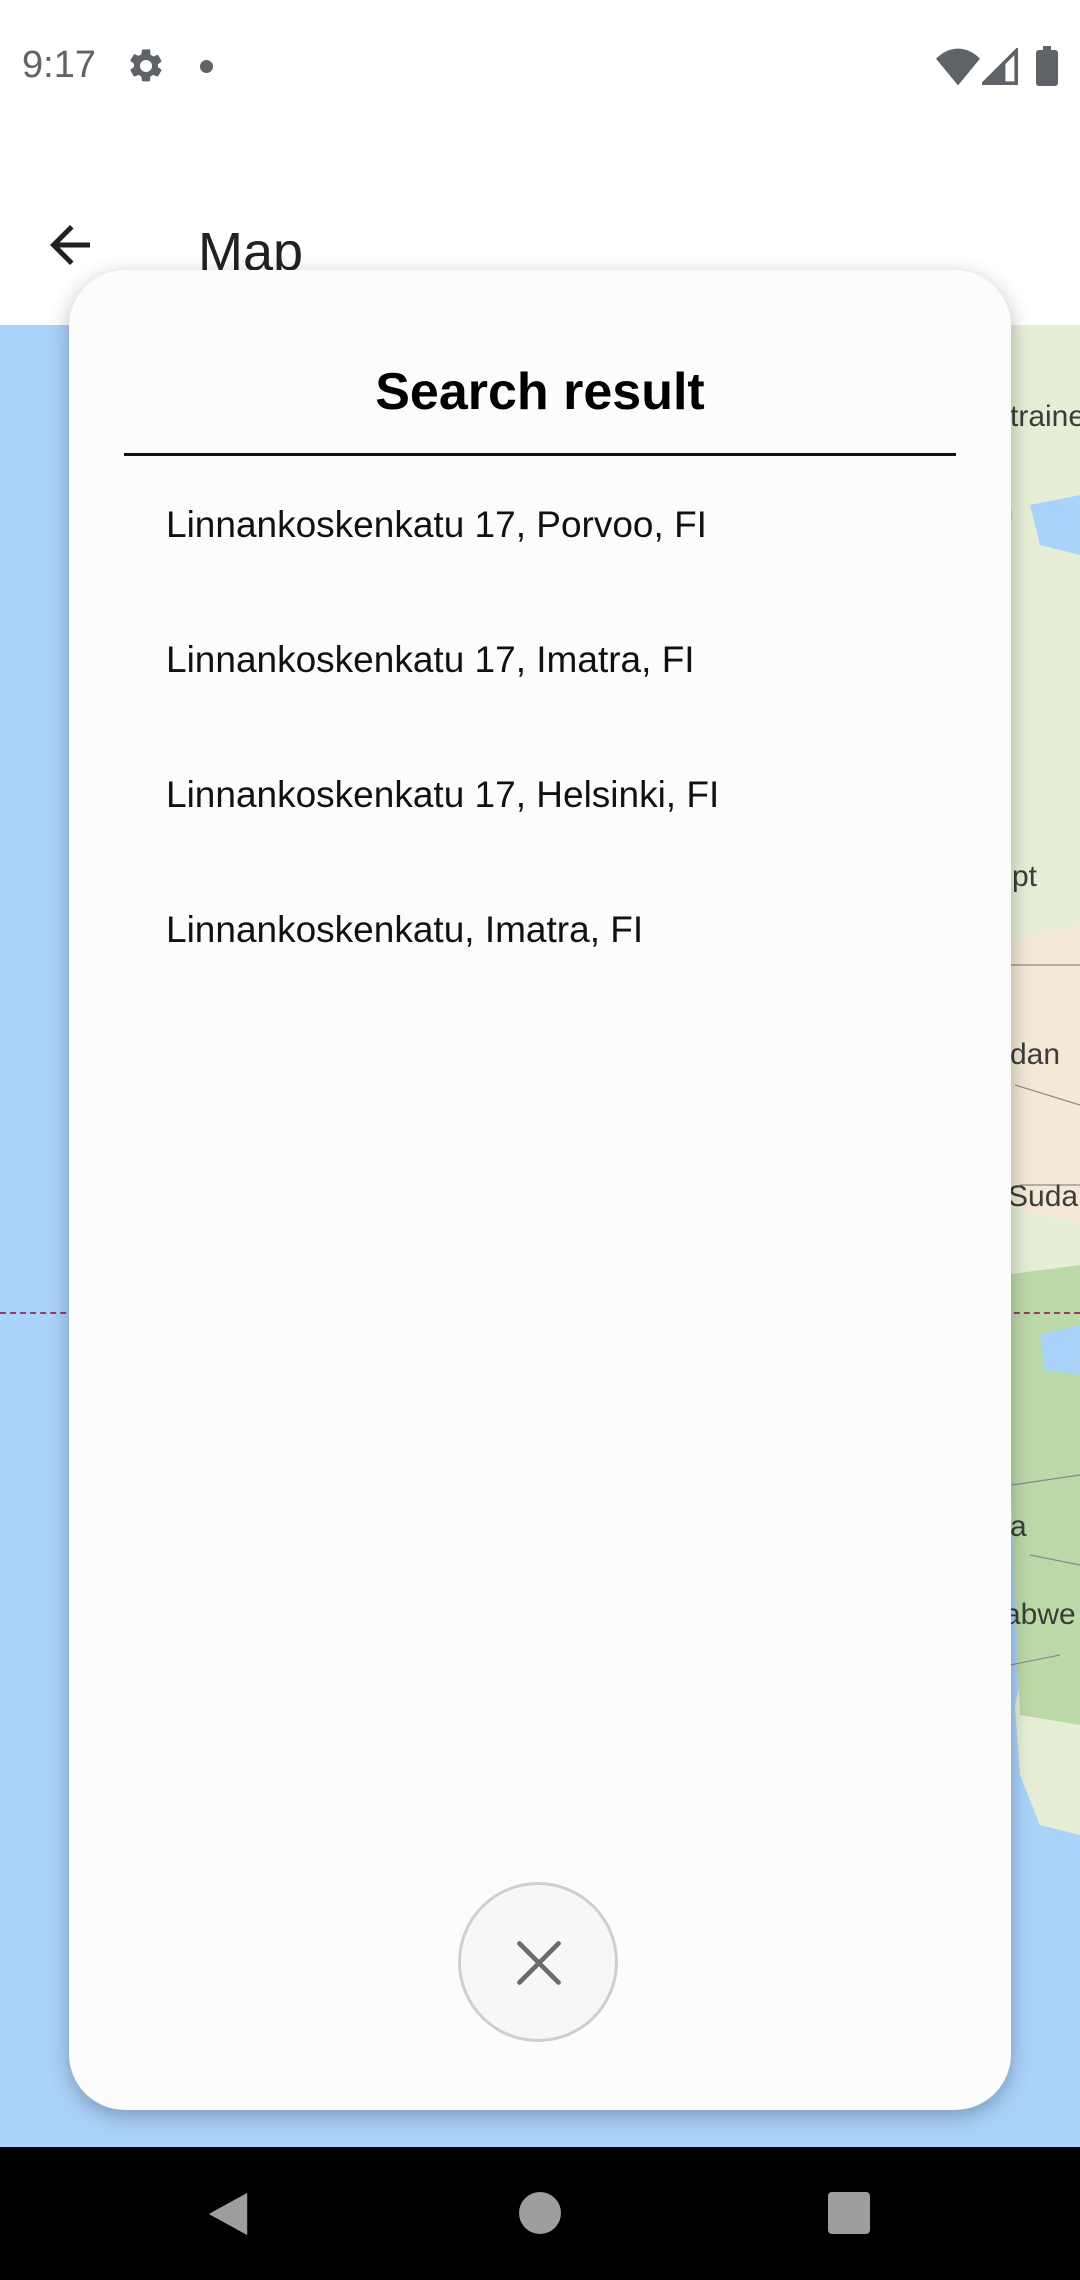 This screenshot has height=2280, width=1080. What do you see at coordinates (146, 65) in the screenshot?
I see `gear-icon` at bounding box center [146, 65].